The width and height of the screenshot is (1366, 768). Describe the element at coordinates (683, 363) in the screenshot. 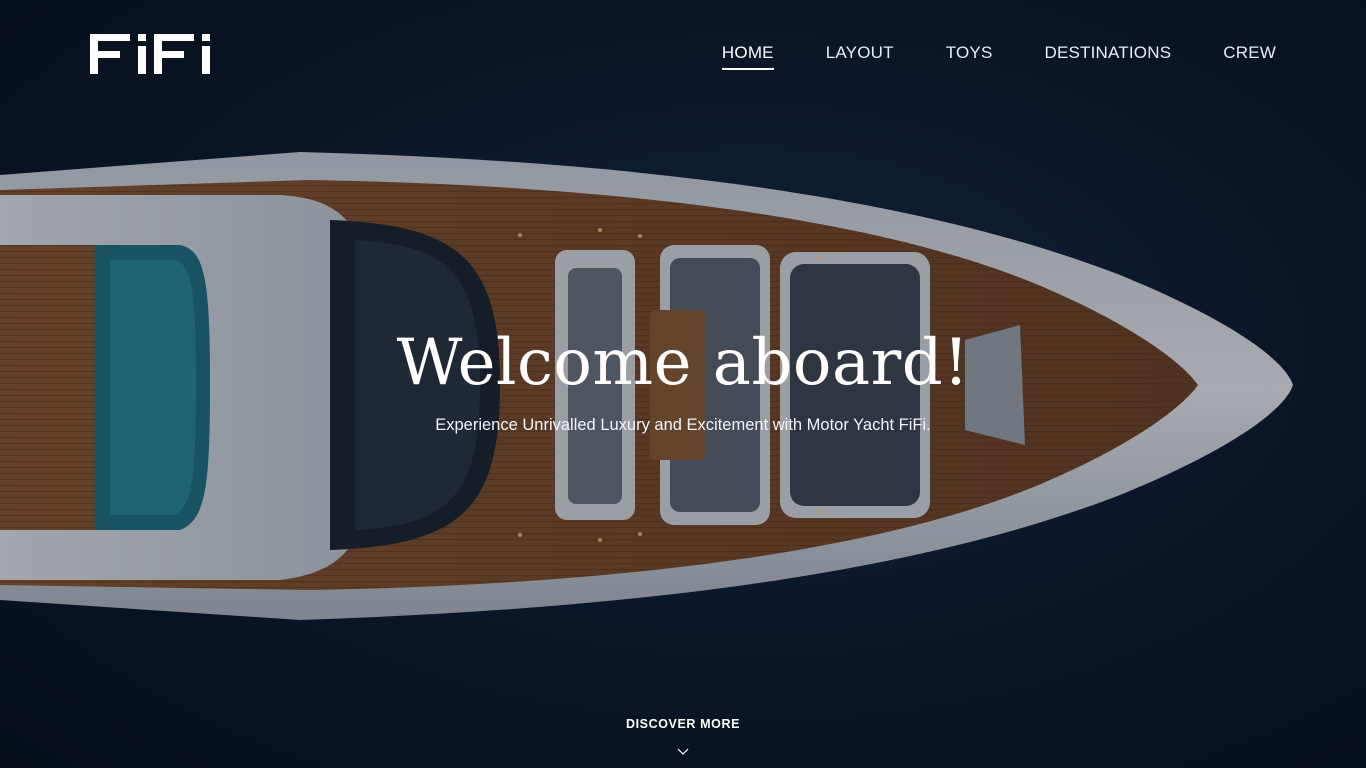

I see `hero-title: Welcome aboard!` at that location.